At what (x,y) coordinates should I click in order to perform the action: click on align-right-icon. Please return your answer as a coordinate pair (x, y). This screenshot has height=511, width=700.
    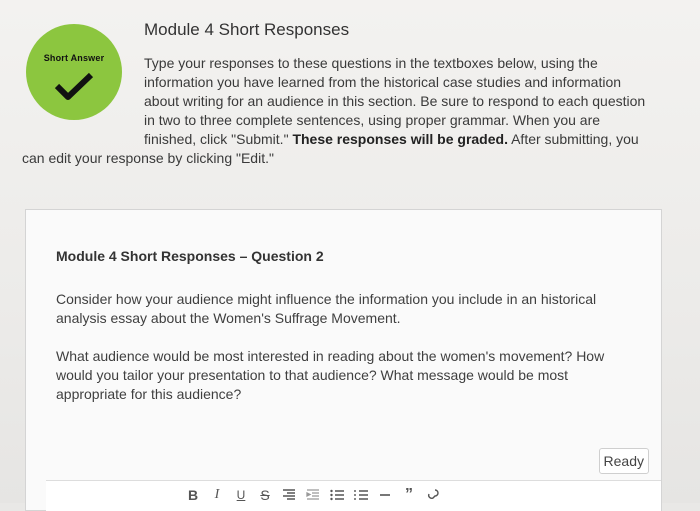
    Looking at the image, I should click on (289, 495).